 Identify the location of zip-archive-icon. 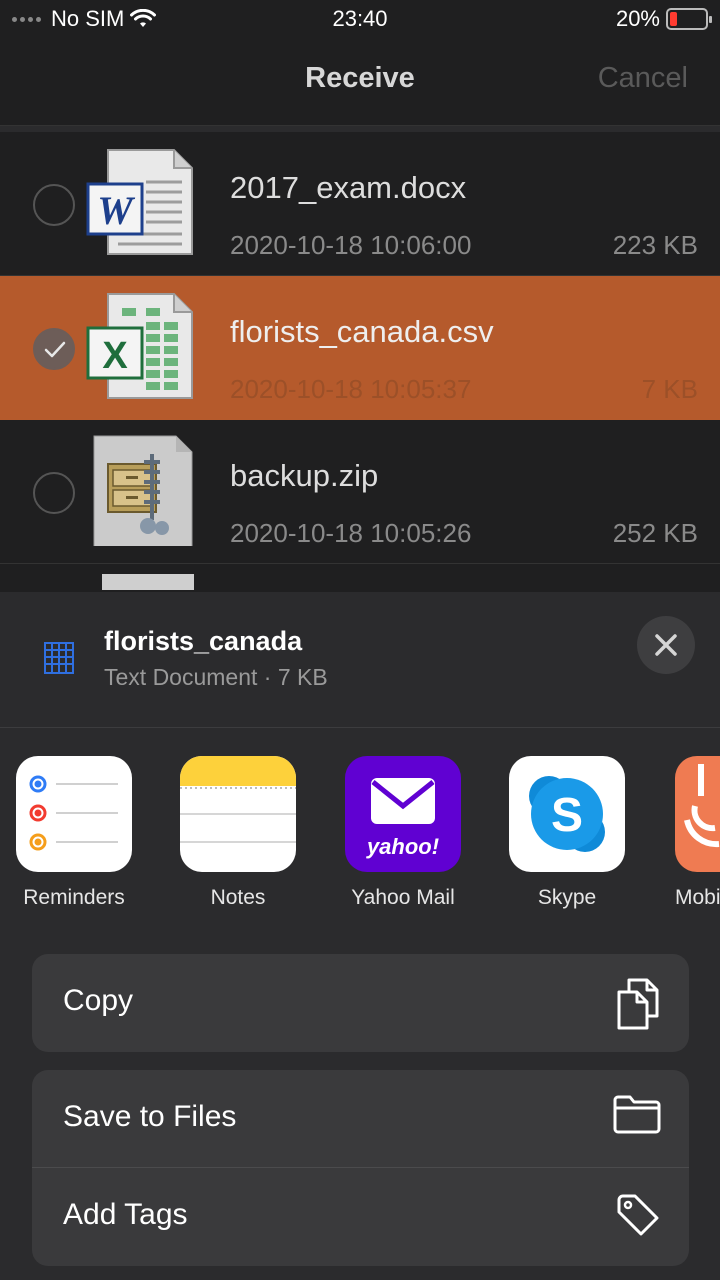
(143, 490).